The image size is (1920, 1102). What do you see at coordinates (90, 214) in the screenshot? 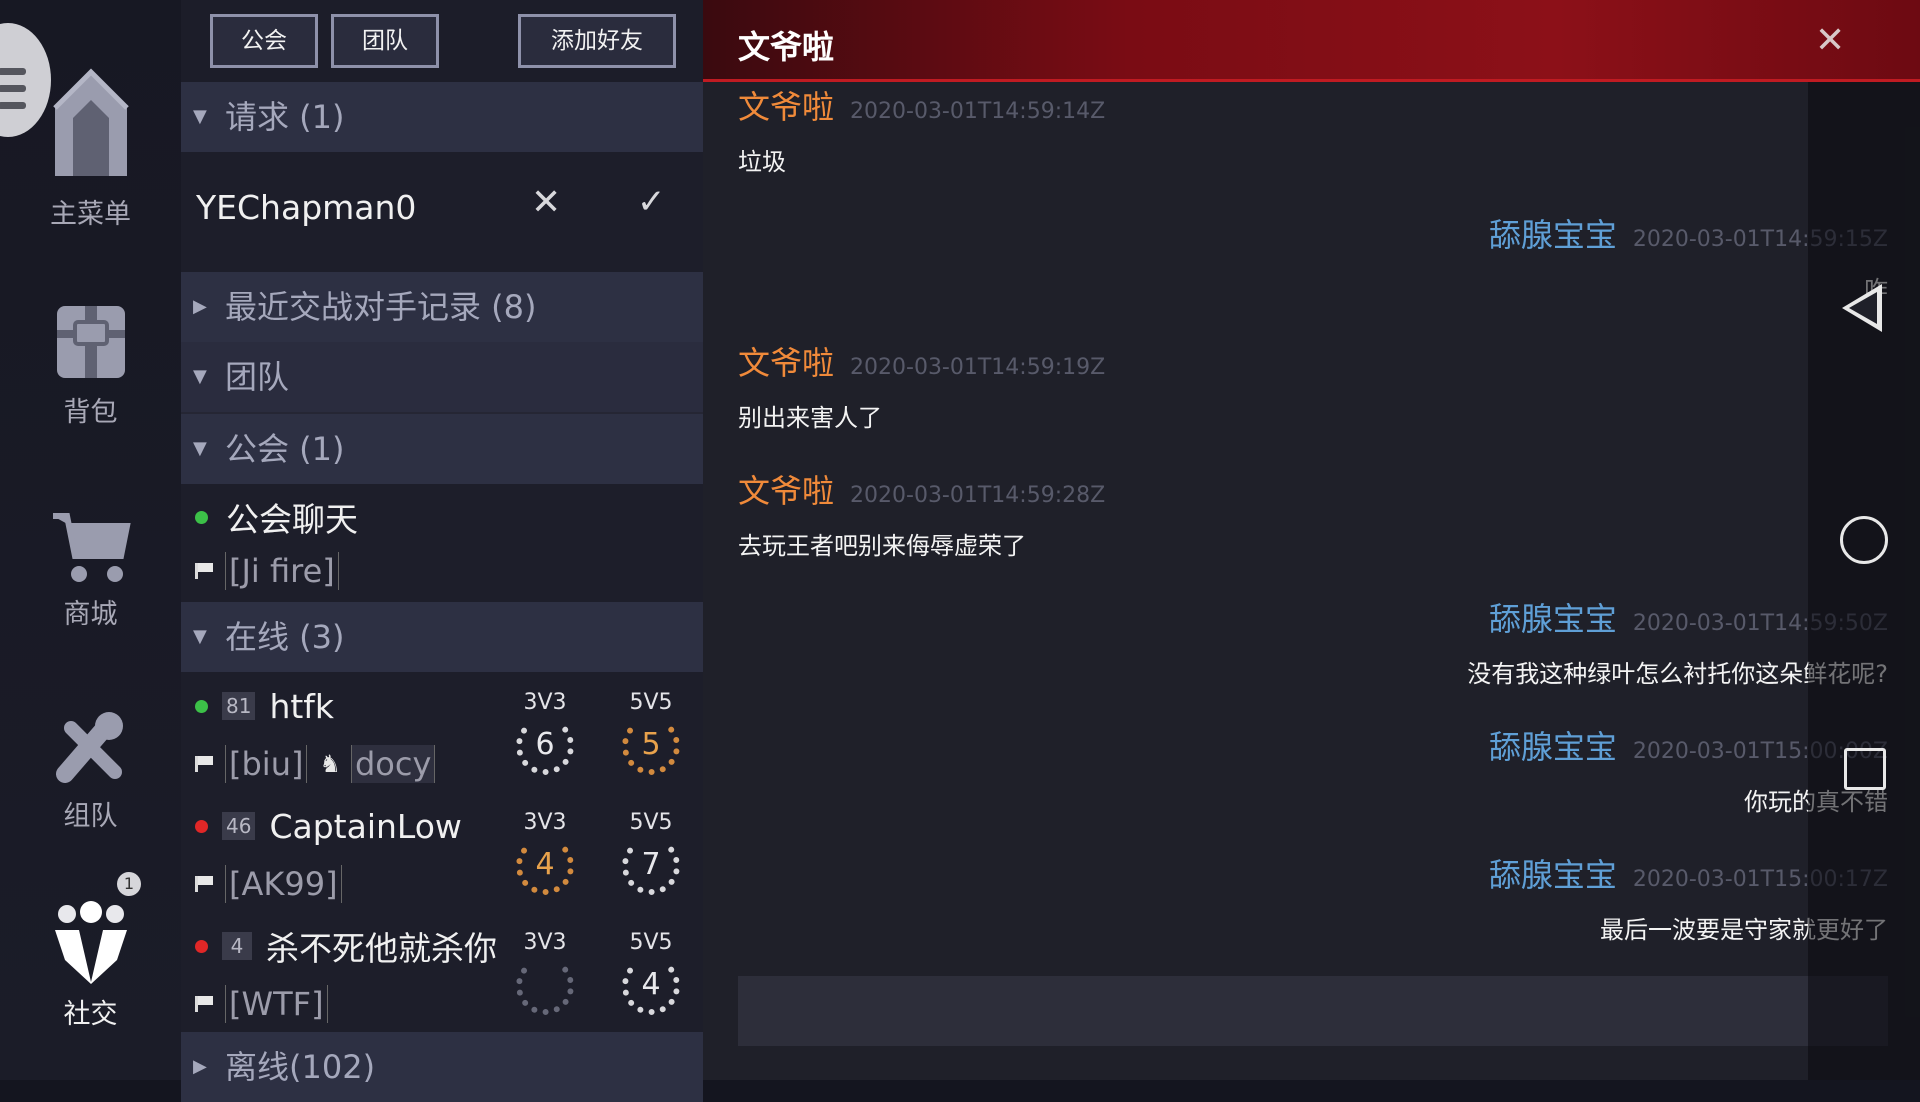
I see `rail-label-main-menu: 主菜单` at bounding box center [90, 214].